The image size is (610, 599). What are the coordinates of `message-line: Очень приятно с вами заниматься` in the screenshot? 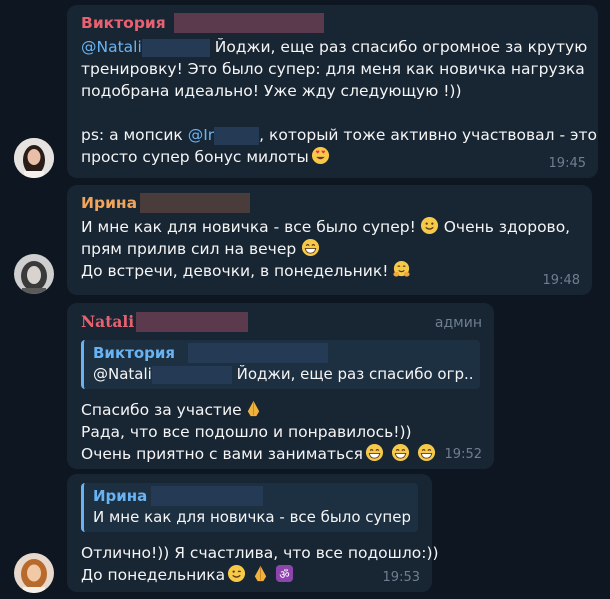 It's located at (280, 454).